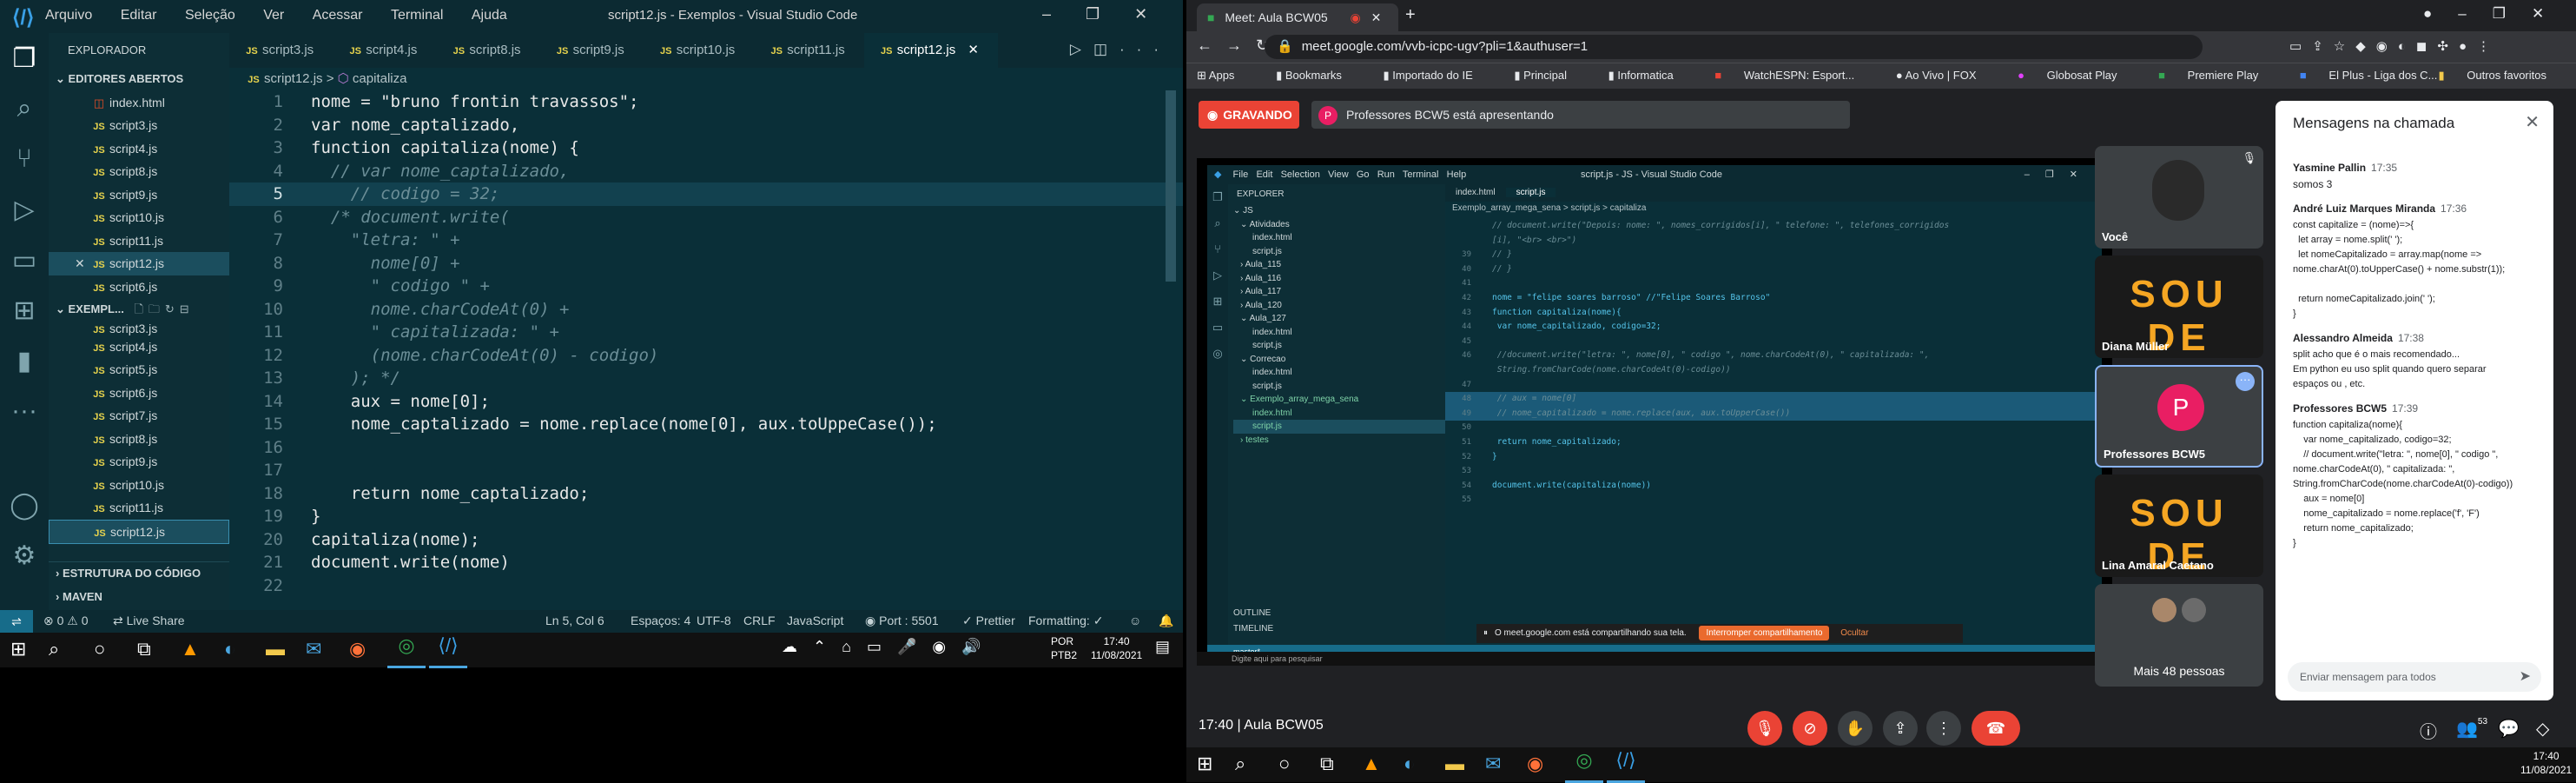 The width and height of the screenshot is (2576, 783). I want to click on bookmark-star-icon: ☆, so click(2345, 46).